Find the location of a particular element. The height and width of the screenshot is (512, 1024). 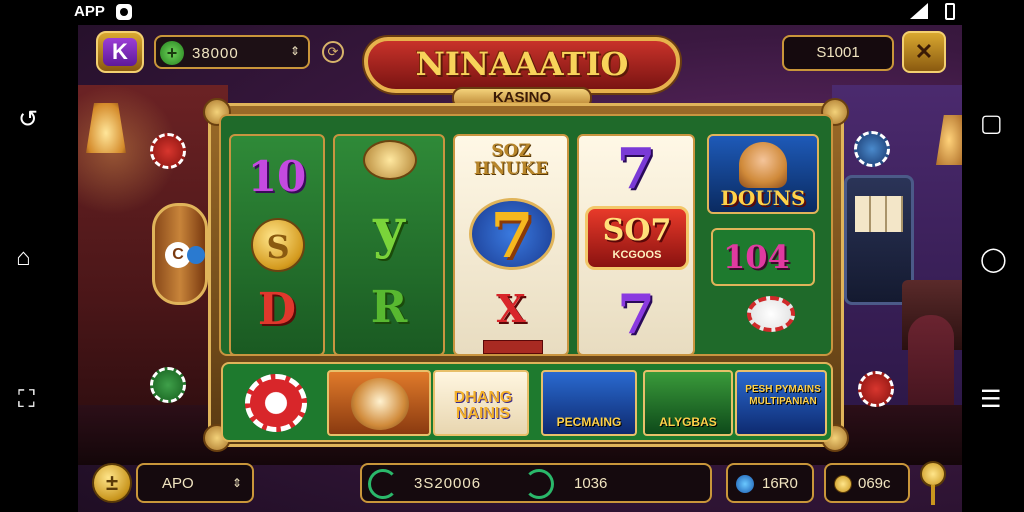

bet-selector: APO ⇕ is located at coordinates (195, 483).